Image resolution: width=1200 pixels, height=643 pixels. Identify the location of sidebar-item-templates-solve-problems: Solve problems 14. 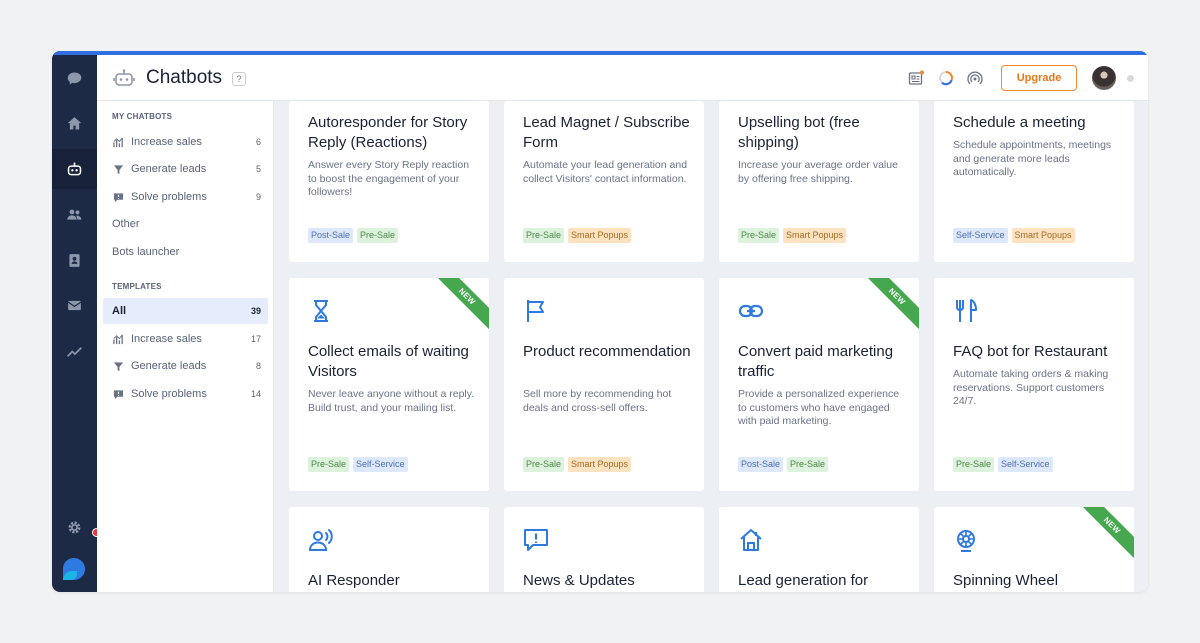
(185, 394).